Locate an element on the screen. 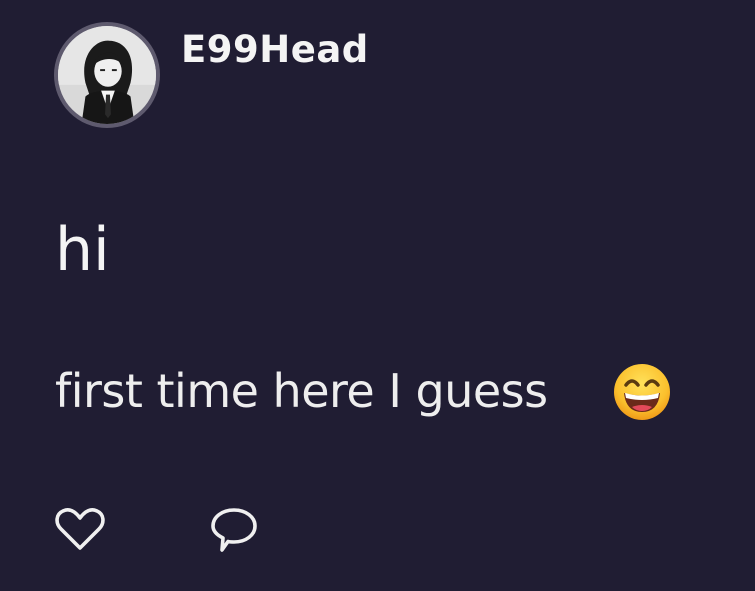 Image resolution: width=755 pixels, height=591 pixels. post-title: hi is located at coordinates (82, 250).